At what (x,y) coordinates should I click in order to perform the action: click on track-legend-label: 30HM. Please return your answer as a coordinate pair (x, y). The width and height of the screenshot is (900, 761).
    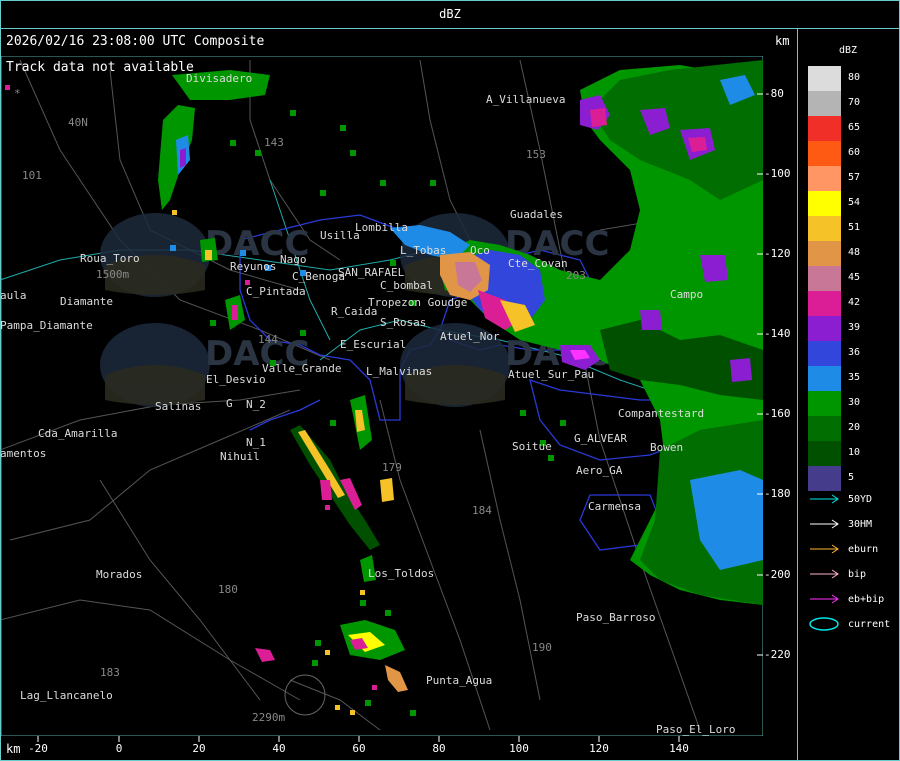
    Looking at the image, I should click on (860, 524).